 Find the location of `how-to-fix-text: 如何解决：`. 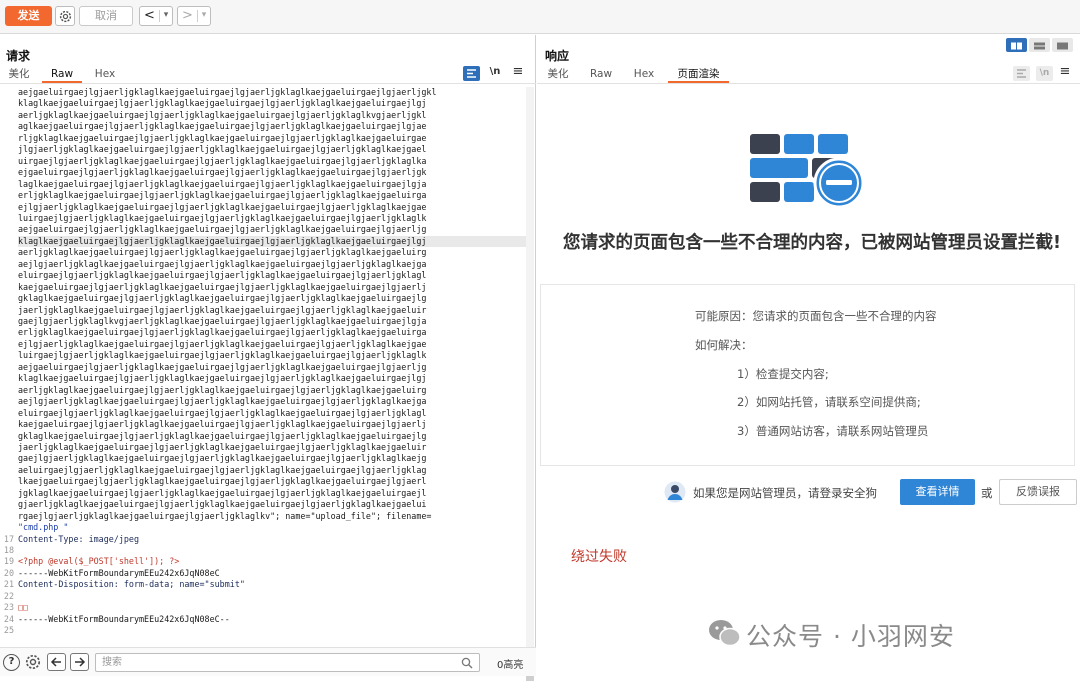

how-to-fix-text: 如何解决： is located at coordinates (724, 345).